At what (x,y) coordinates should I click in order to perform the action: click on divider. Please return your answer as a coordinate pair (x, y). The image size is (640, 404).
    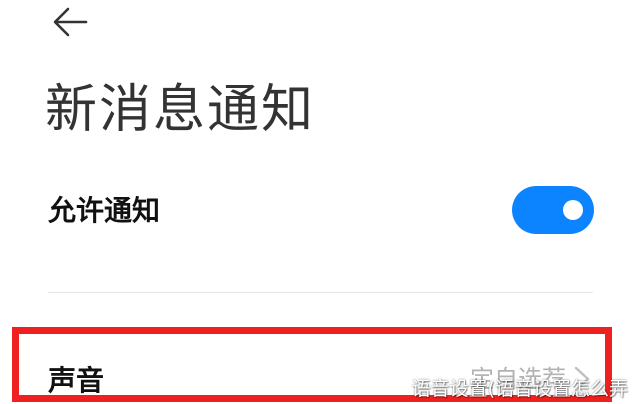
    Looking at the image, I should click on (320, 292).